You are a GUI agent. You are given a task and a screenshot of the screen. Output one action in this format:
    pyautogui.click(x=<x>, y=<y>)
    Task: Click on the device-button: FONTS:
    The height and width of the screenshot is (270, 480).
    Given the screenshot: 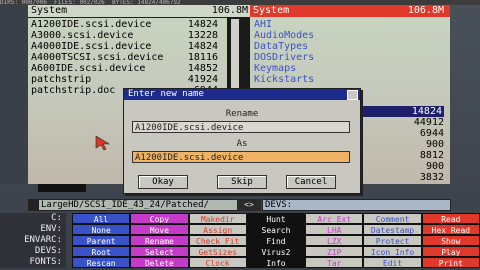 What is the action you would take?
    pyautogui.click(x=33, y=262)
    